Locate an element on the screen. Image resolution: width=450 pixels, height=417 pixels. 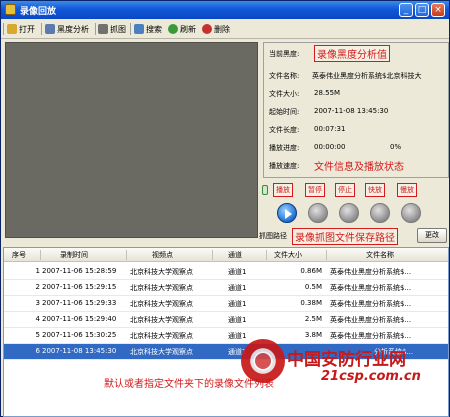
blackness-analysis-button: 黑度分析 is located at coordinates (67, 29).